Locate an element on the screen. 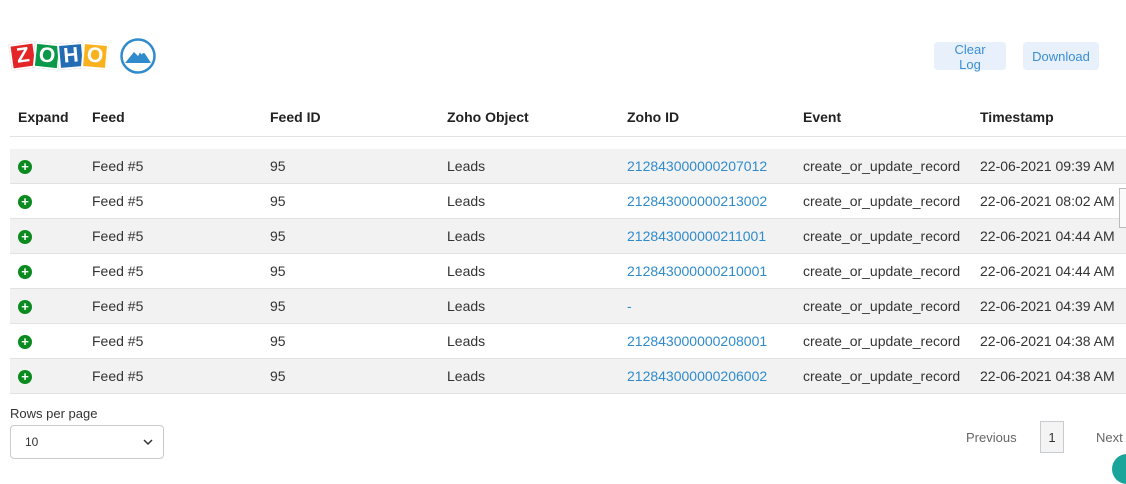 This screenshot has width=1126, height=484. col-zoho-object: Zoho Object is located at coordinates (537, 117).